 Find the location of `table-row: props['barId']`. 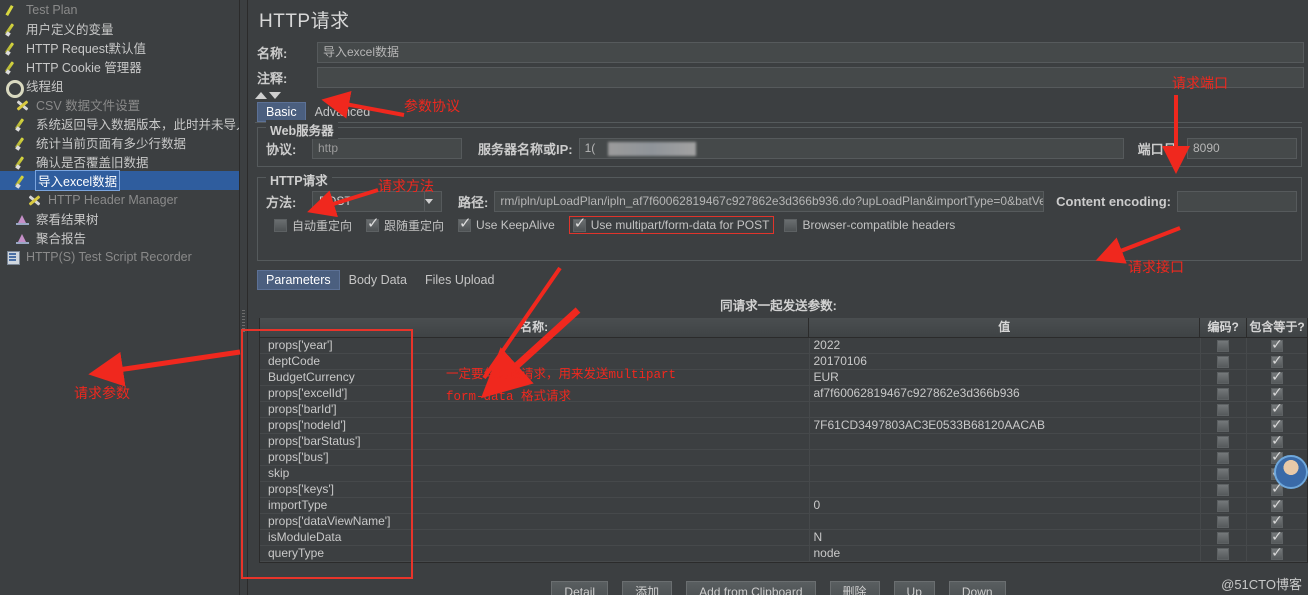

table-row: props['barId'] is located at coordinates (783, 409).